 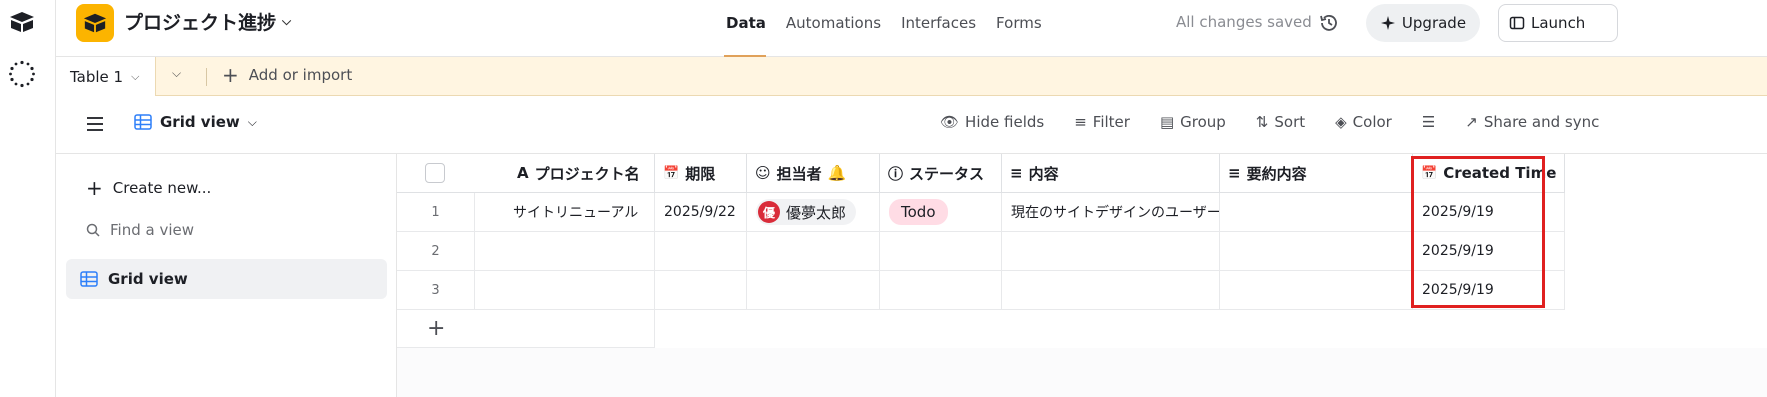 I want to click on left-rail, so click(x=28, y=198).